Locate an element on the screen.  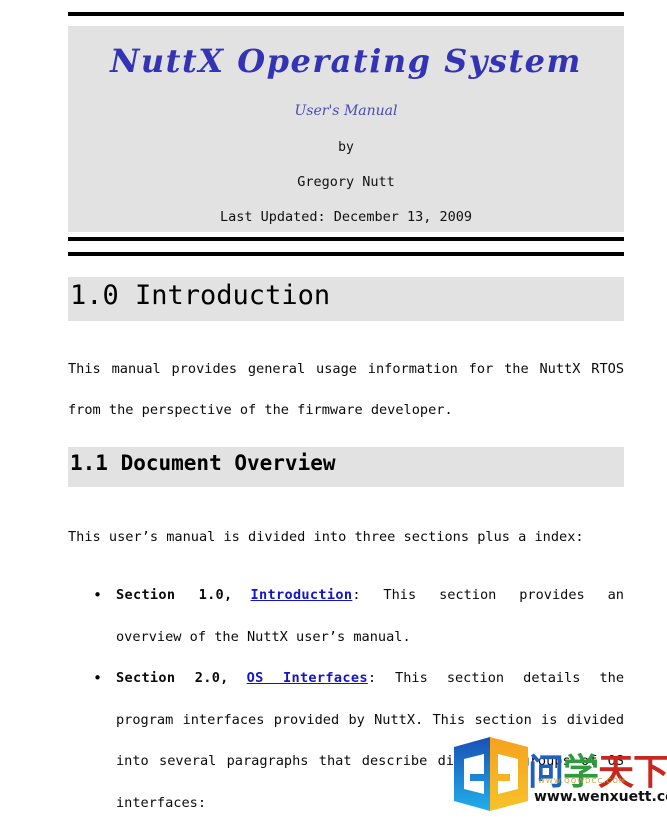
author-name: Gregory Nutt is located at coordinates (346, 182).